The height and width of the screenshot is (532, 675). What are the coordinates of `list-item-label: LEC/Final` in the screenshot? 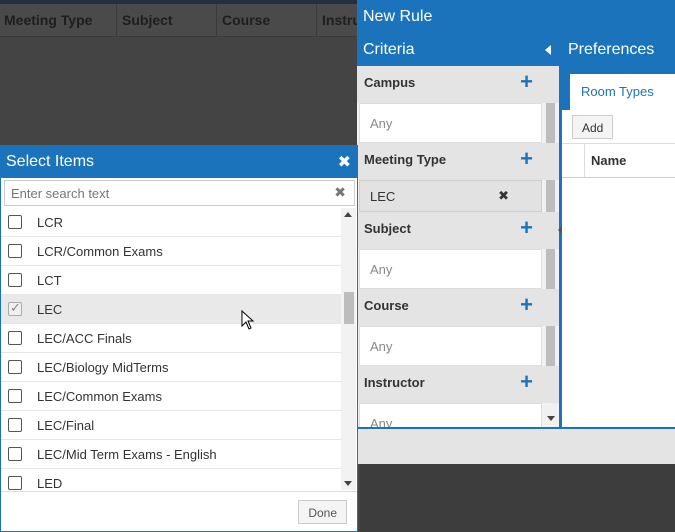 It's located at (66, 425).